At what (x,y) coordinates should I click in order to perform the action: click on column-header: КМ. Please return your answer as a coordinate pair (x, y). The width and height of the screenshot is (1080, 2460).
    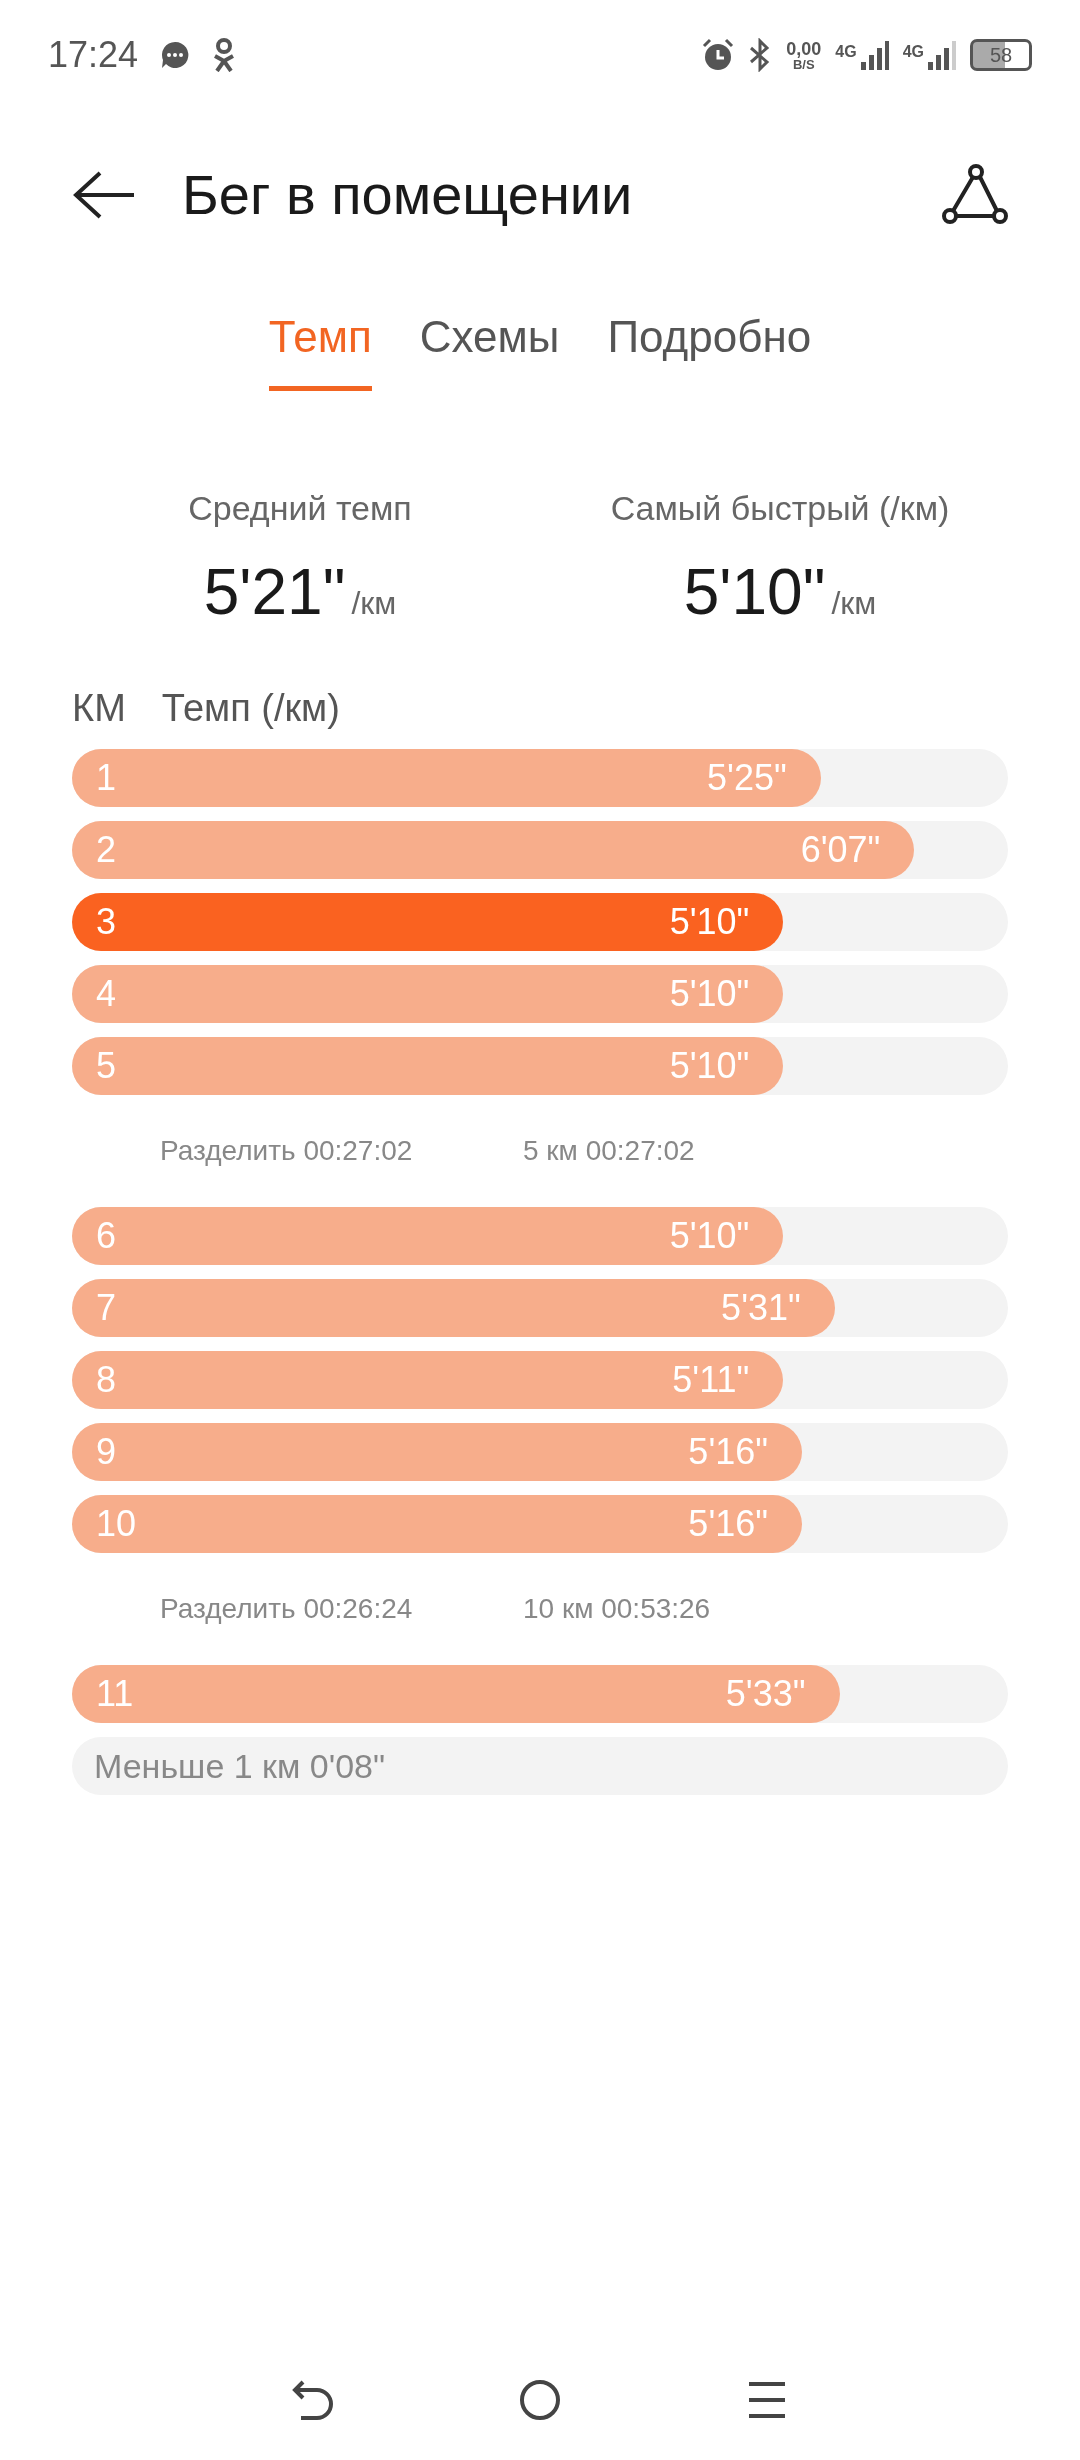
    Looking at the image, I should click on (99, 708).